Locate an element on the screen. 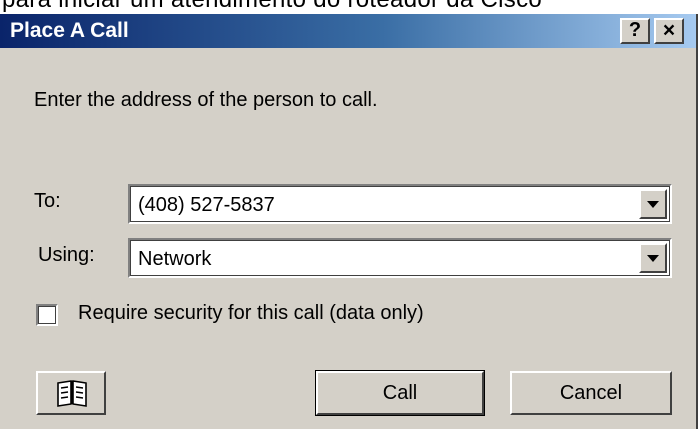 The width and height of the screenshot is (698, 435). using-label: Using: is located at coordinates (66, 255).